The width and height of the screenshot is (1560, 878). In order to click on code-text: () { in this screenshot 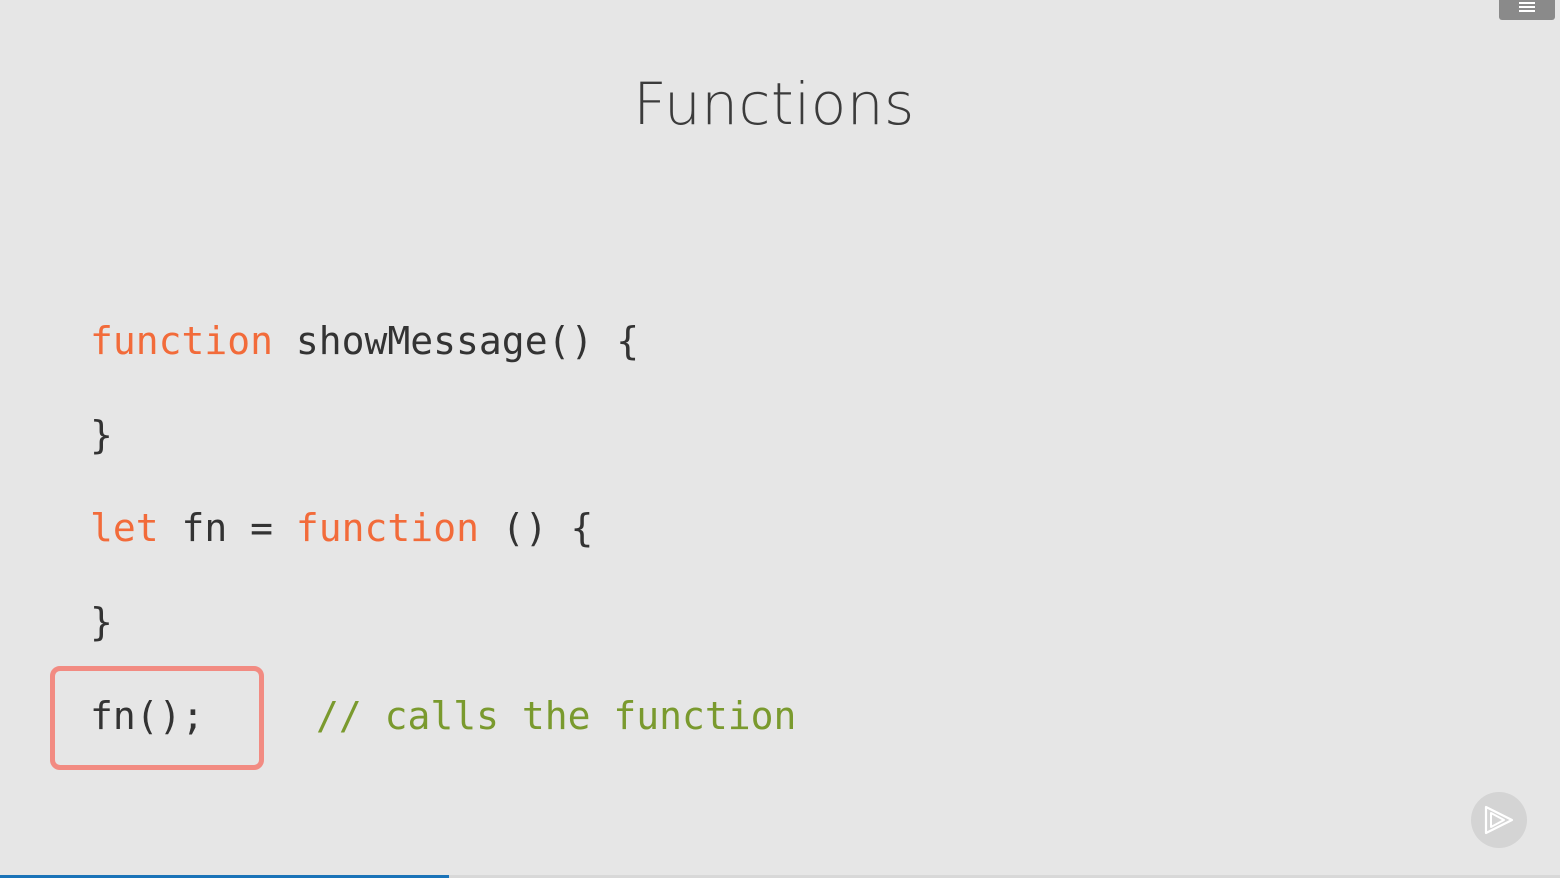, I will do `click(536, 528)`.